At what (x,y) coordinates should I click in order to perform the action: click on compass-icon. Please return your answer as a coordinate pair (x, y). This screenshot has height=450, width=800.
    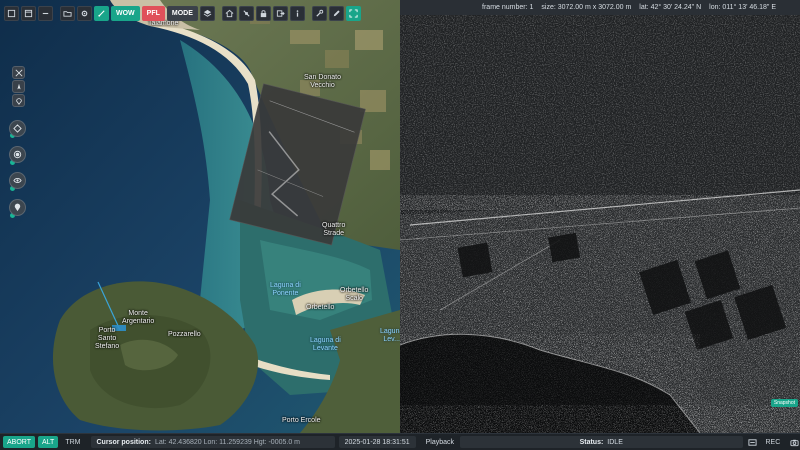
    Looking at the image, I should click on (18, 86).